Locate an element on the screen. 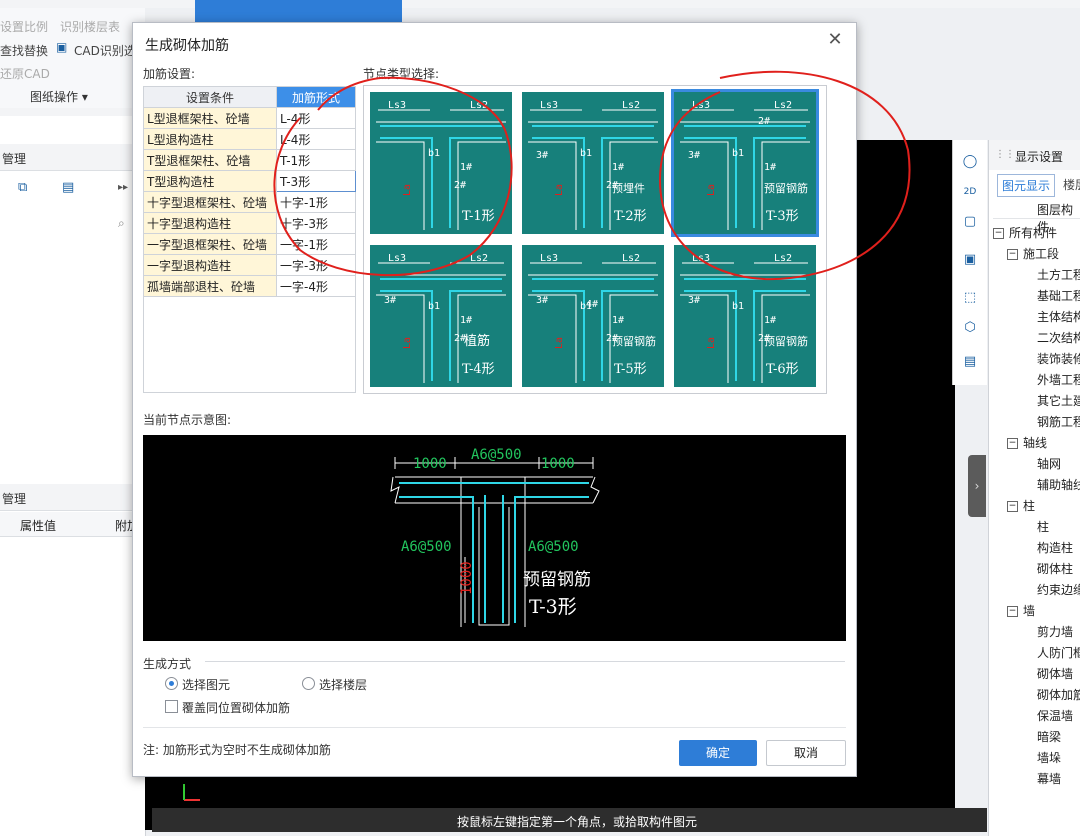 The height and width of the screenshot is (836, 1080). table-row: 一字型退框架柱、砼墙 一字-1形 is located at coordinates (249, 244).